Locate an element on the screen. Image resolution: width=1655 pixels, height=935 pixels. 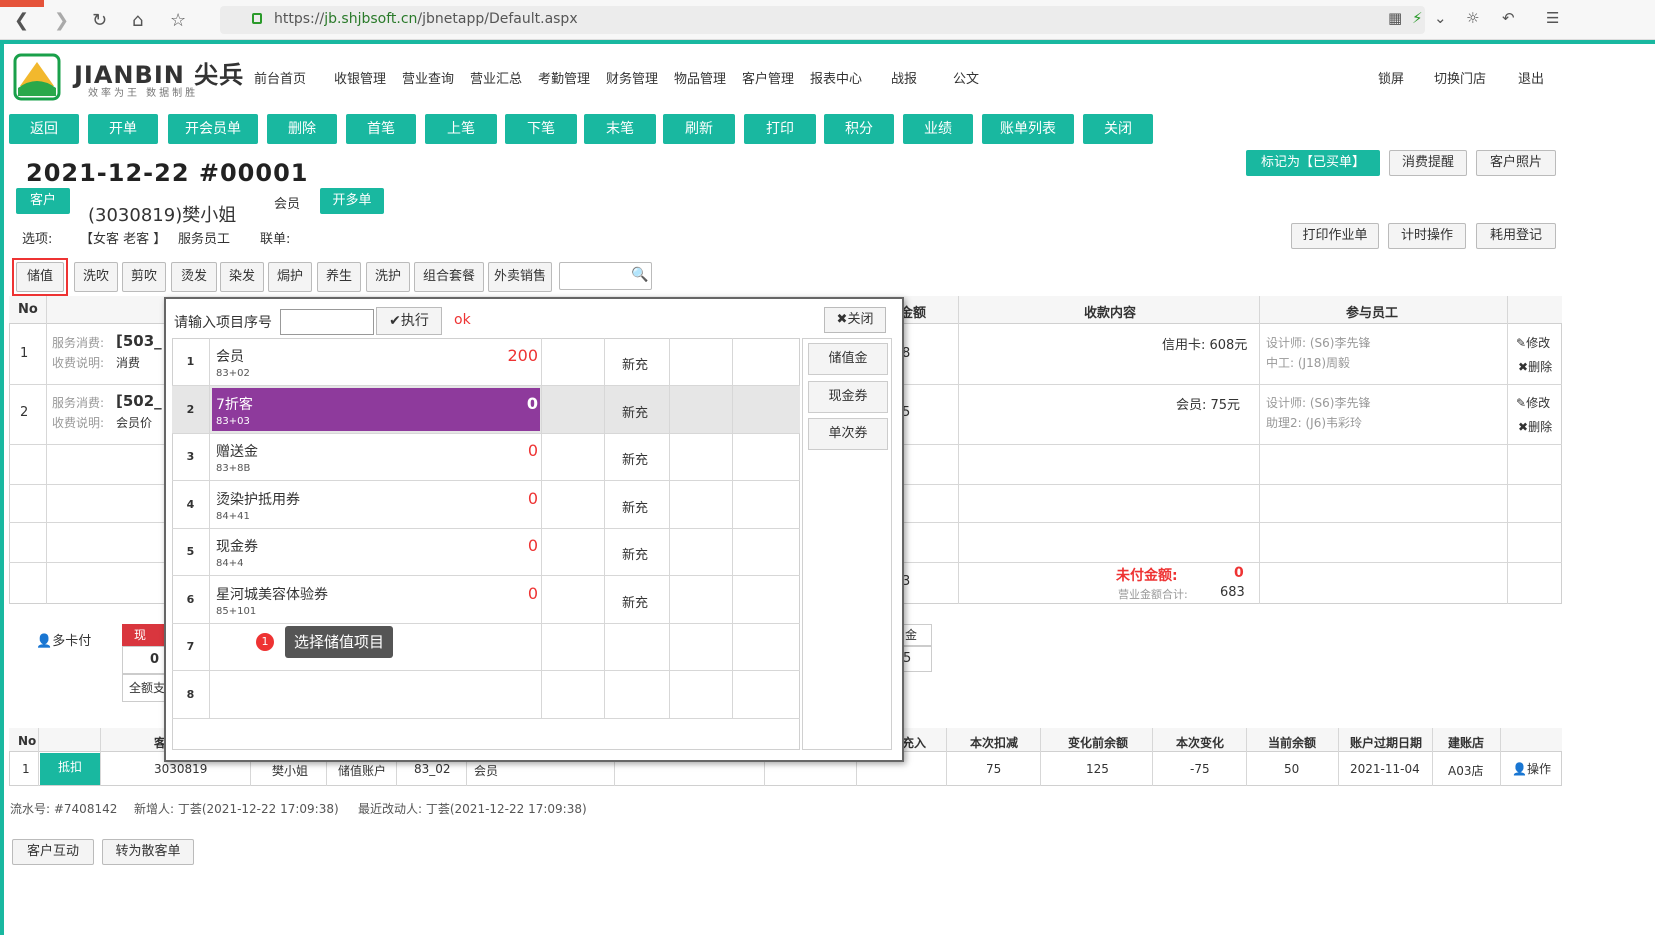
dialog-close-button: ✖关闭 is located at coordinates (855, 320).